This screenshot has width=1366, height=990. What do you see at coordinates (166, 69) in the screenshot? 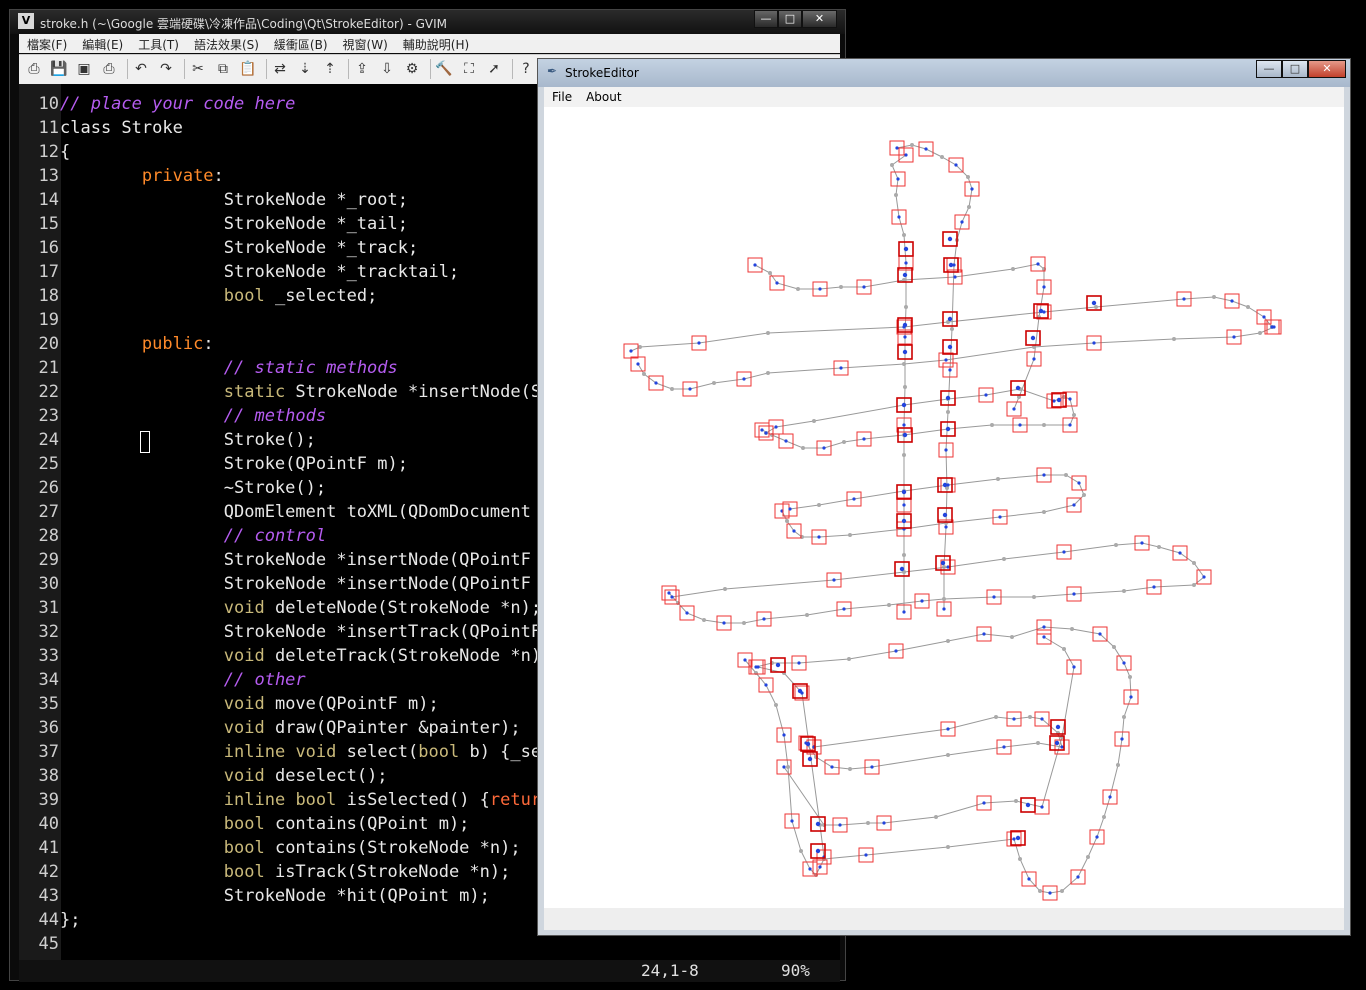
I see `redo-icon: ↷` at bounding box center [166, 69].